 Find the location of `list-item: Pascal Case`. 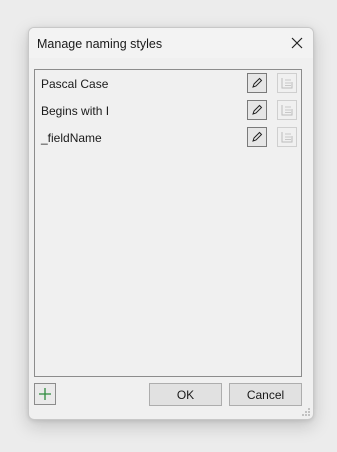

list-item: Pascal Case is located at coordinates (168, 84).